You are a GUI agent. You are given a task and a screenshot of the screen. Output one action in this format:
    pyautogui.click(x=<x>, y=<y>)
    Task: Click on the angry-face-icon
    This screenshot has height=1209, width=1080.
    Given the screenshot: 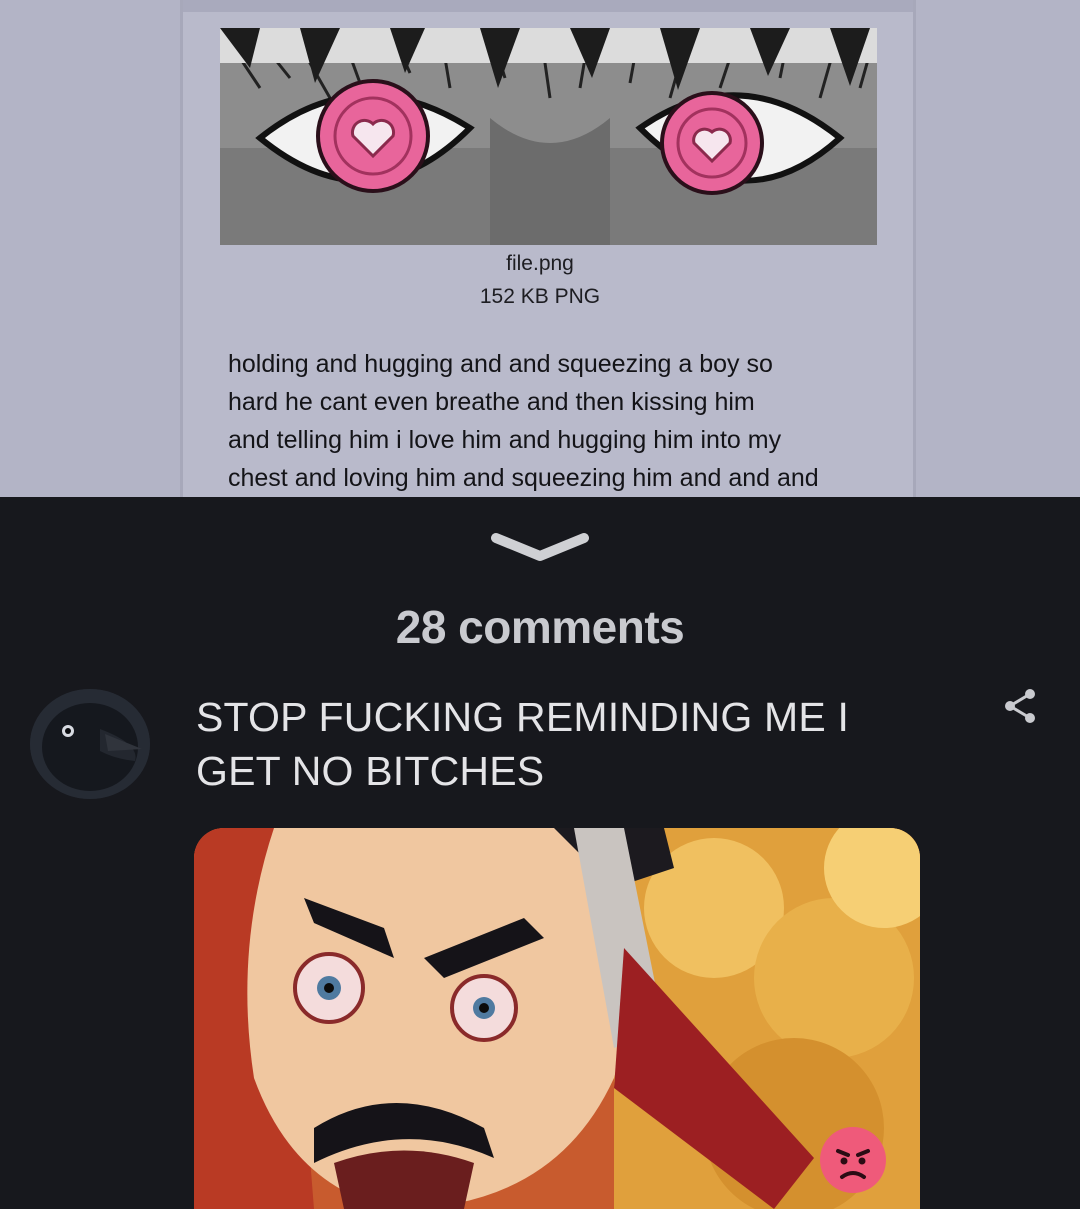 What is the action you would take?
    pyautogui.click(x=853, y=1160)
    